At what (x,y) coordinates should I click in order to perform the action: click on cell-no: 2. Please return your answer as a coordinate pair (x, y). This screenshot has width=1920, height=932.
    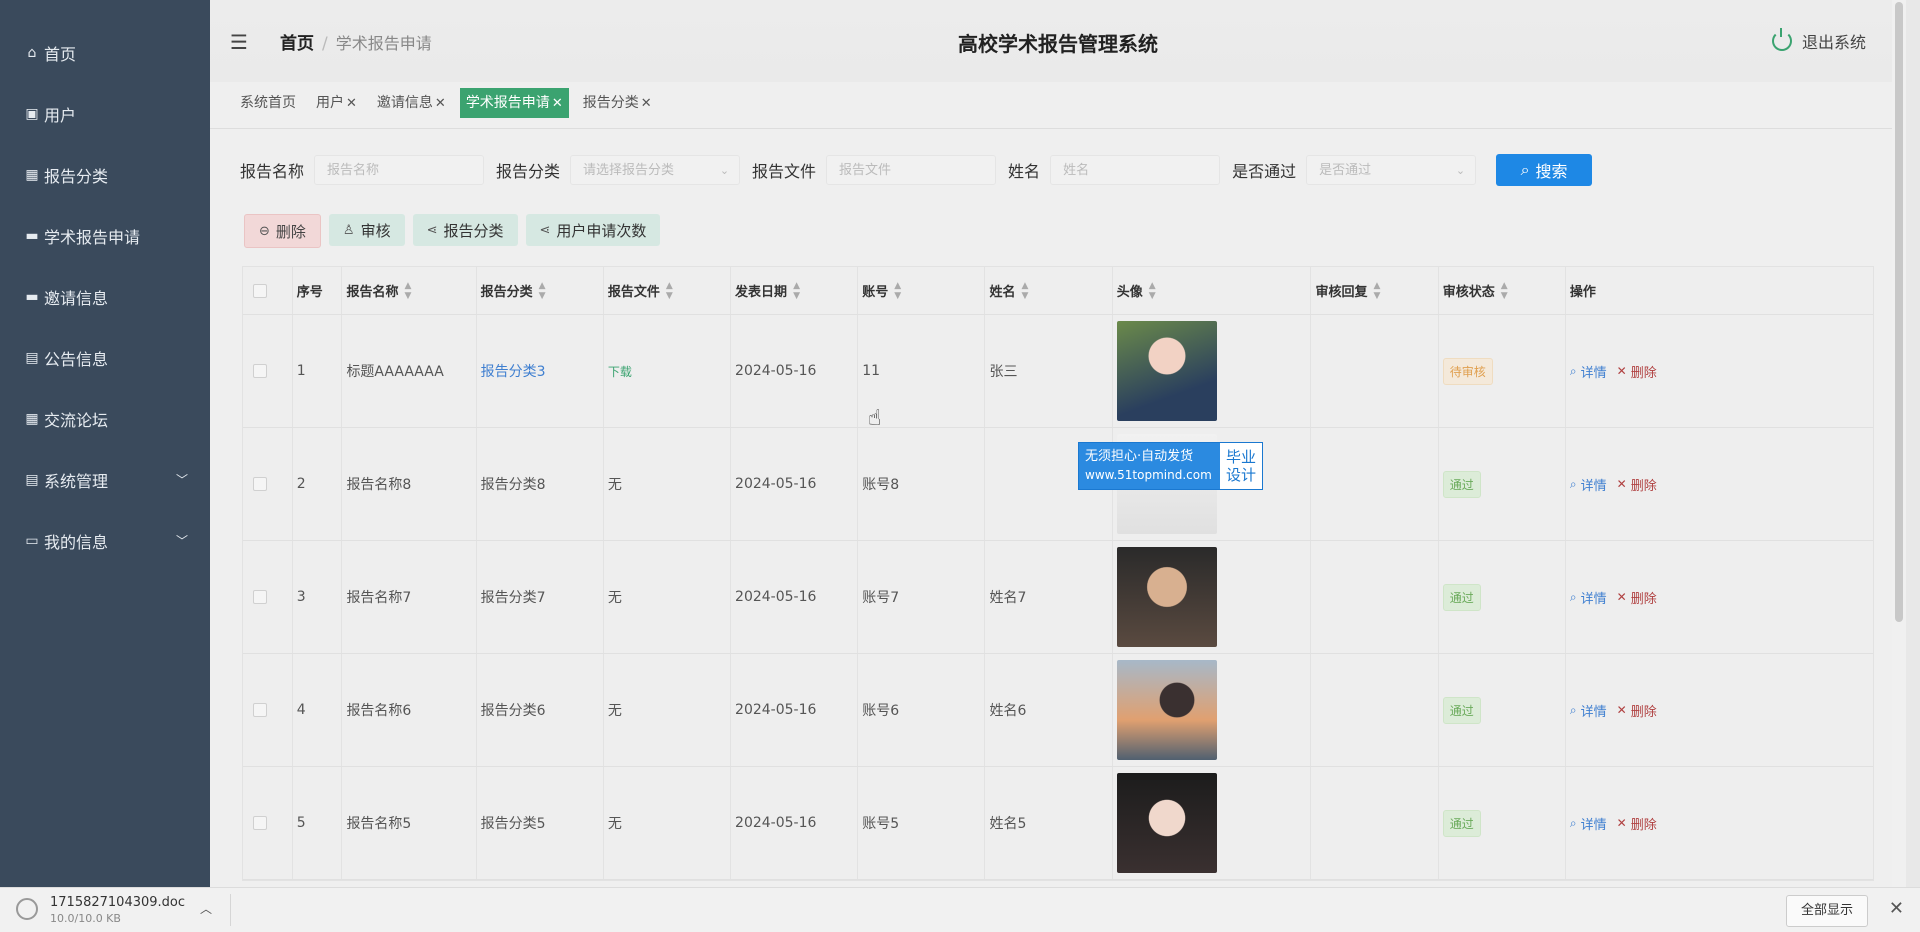
    Looking at the image, I should click on (318, 484).